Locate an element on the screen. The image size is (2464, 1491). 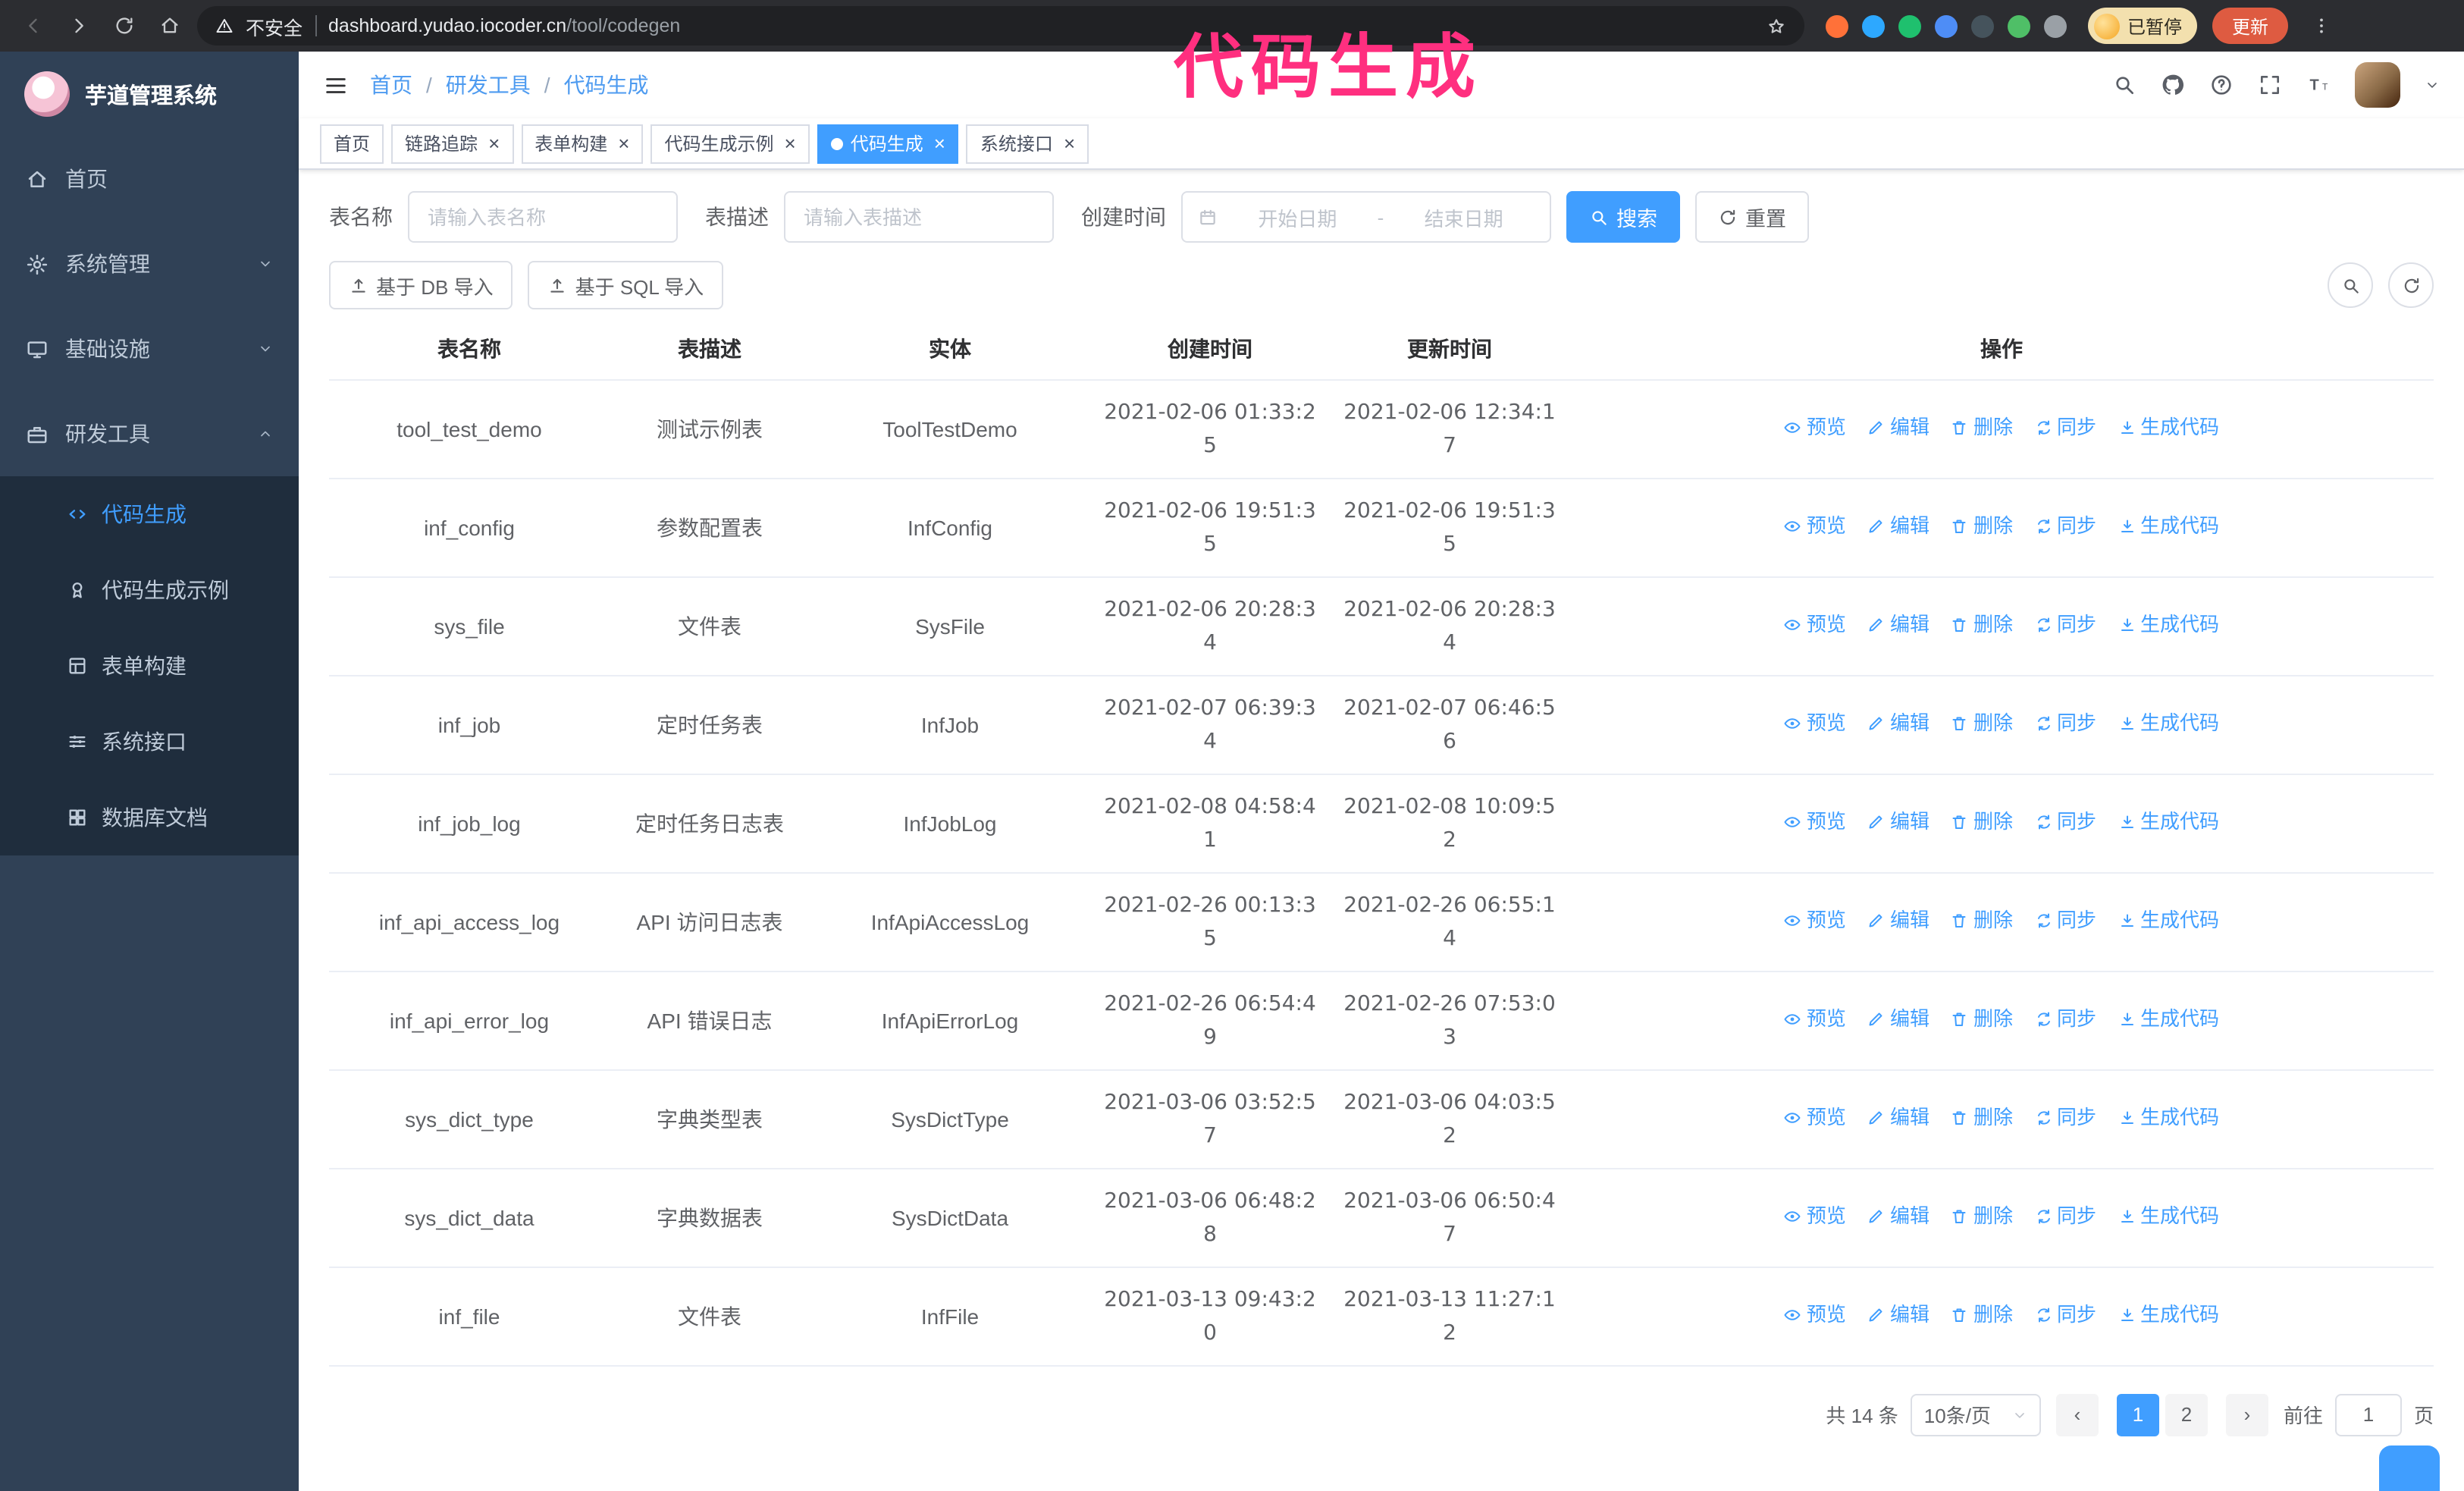
sidebar-subitem-sliders: 系统接口 is located at coordinates (150, 742).